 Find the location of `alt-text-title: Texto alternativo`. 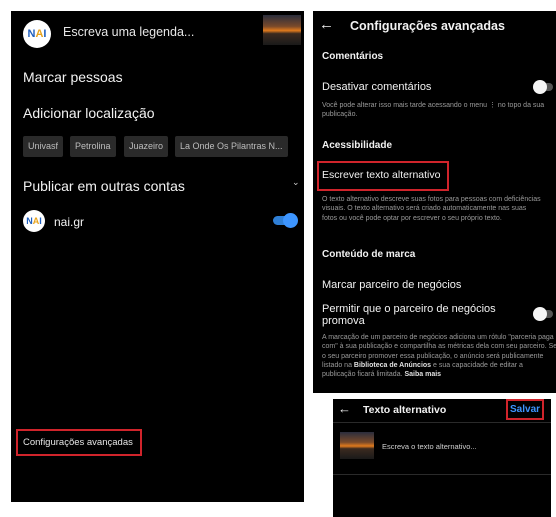

alt-text-title: Texto alternativo is located at coordinates (405, 410).